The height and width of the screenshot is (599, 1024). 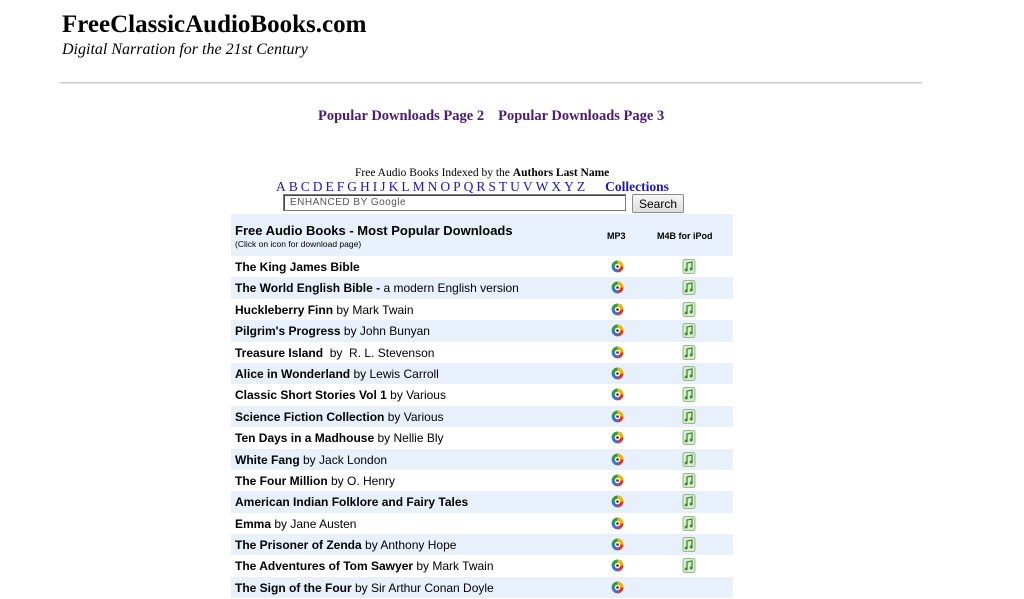 I want to click on site-title: FreeClassicAudioBooks.com, so click(x=214, y=24).